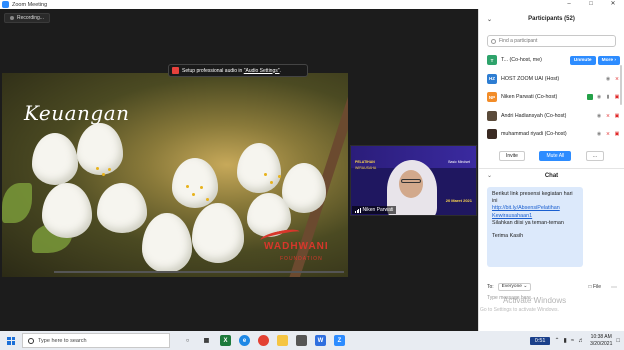  I want to click on audio-settings-link: "Audio Settings", so click(262, 71).